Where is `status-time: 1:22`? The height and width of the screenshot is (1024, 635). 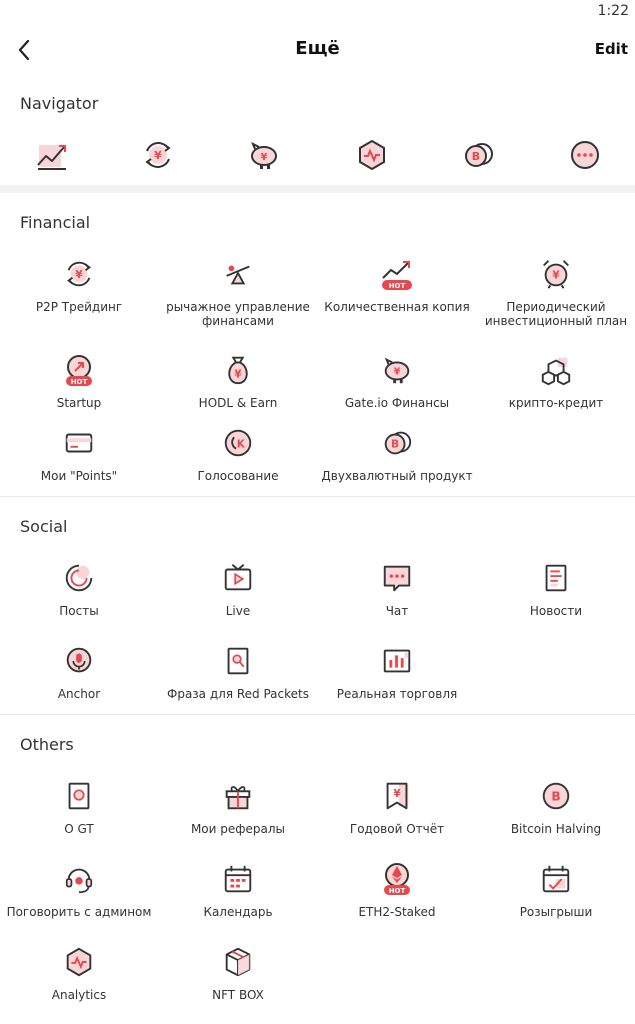 status-time: 1:22 is located at coordinates (613, 11).